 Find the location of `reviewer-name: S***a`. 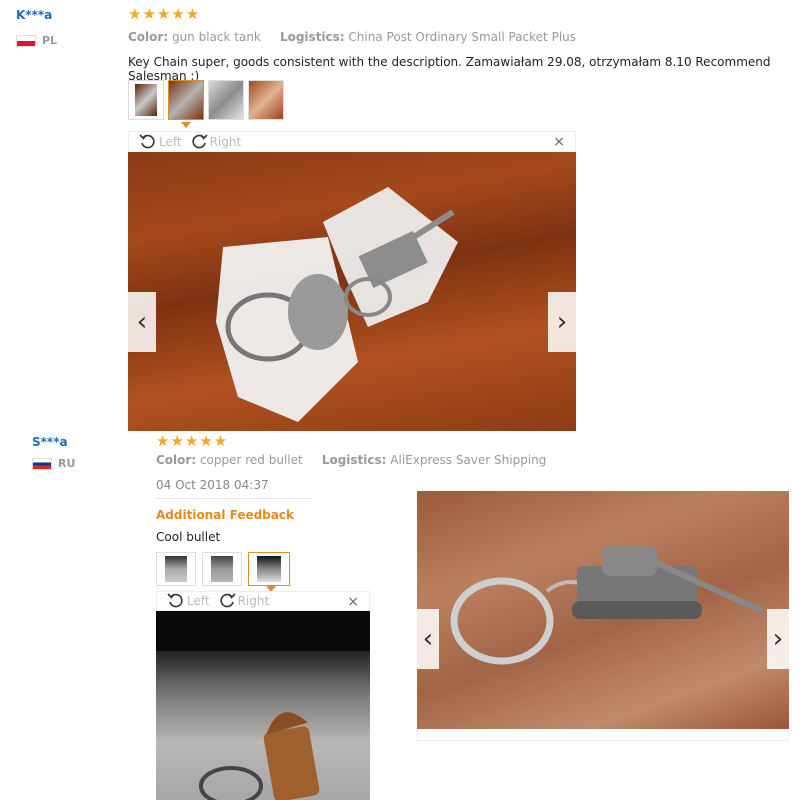

reviewer-name: S***a is located at coordinates (50, 442).